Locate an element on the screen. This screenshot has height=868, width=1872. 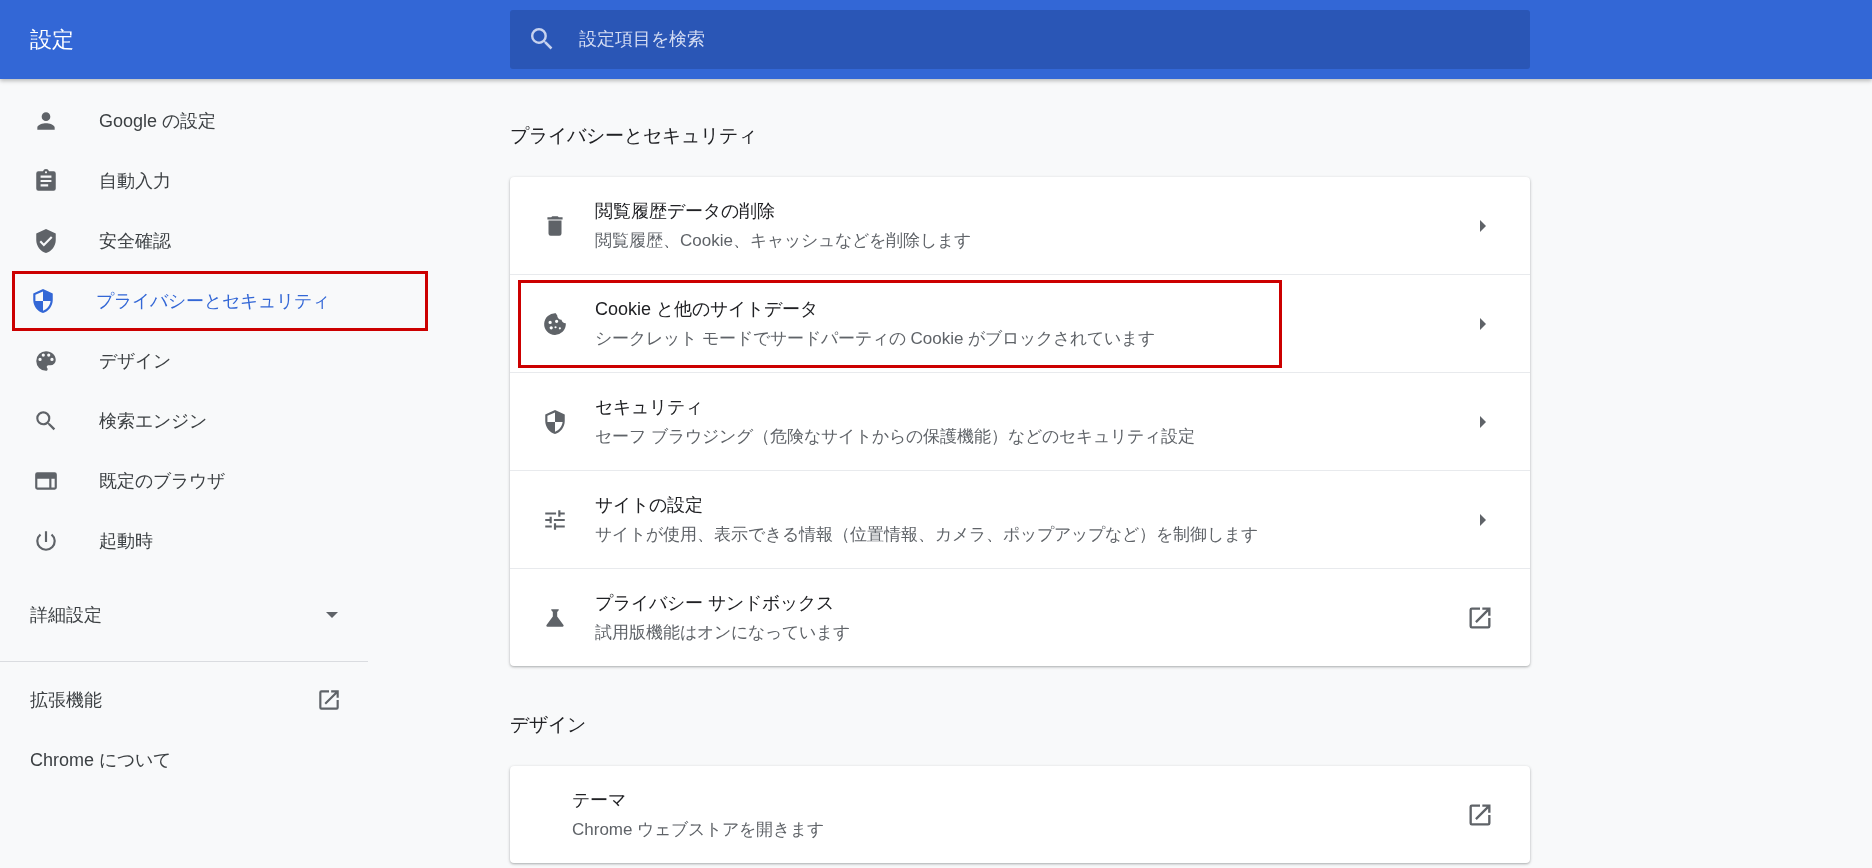
sidebar-item: 自動入力 is located at coordinates (214, 181).